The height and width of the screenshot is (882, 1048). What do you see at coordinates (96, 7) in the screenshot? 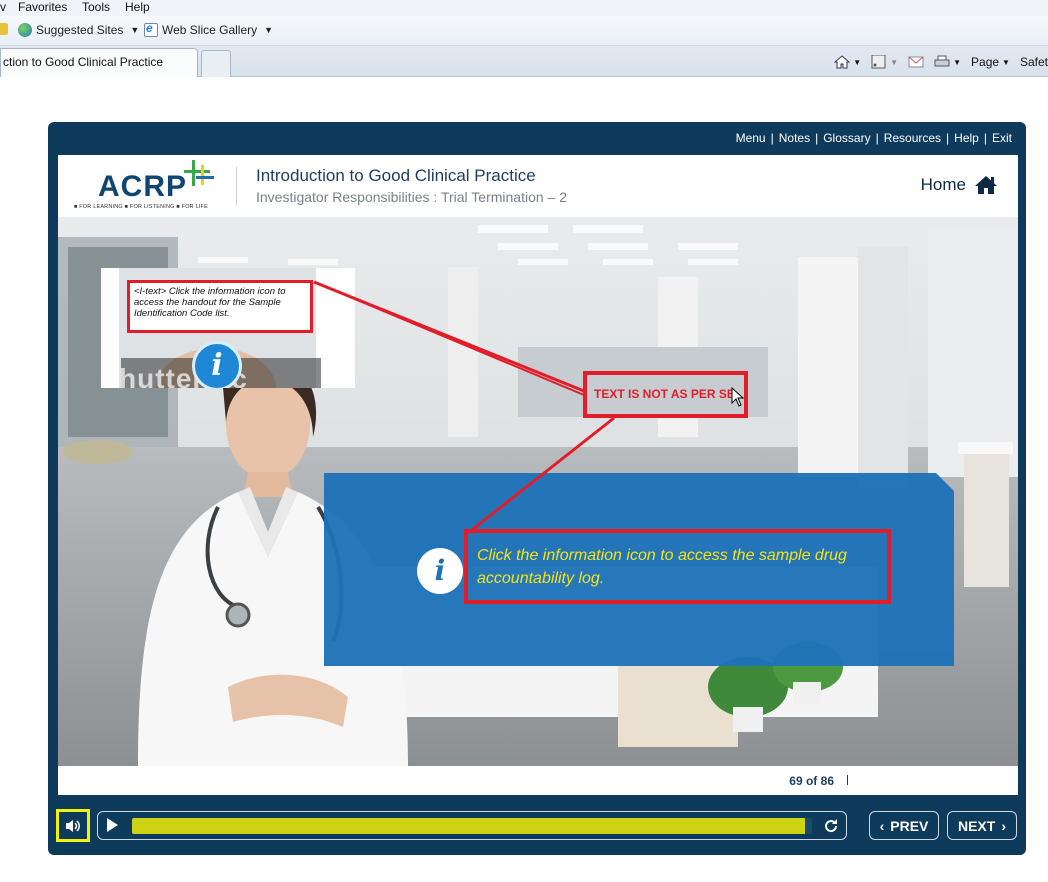
I see `menu-tools: Tools` at bounding box center [96, 7].